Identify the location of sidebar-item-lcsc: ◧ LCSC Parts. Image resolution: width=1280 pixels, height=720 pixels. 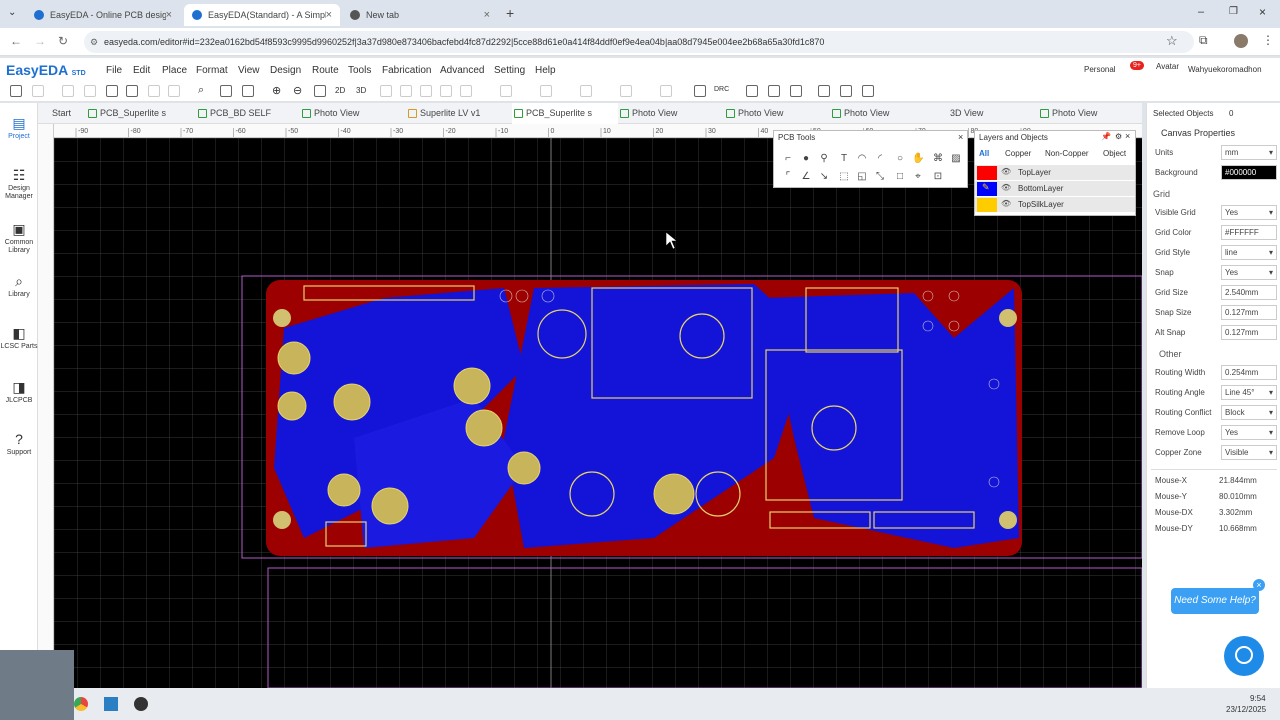
(19, 338).